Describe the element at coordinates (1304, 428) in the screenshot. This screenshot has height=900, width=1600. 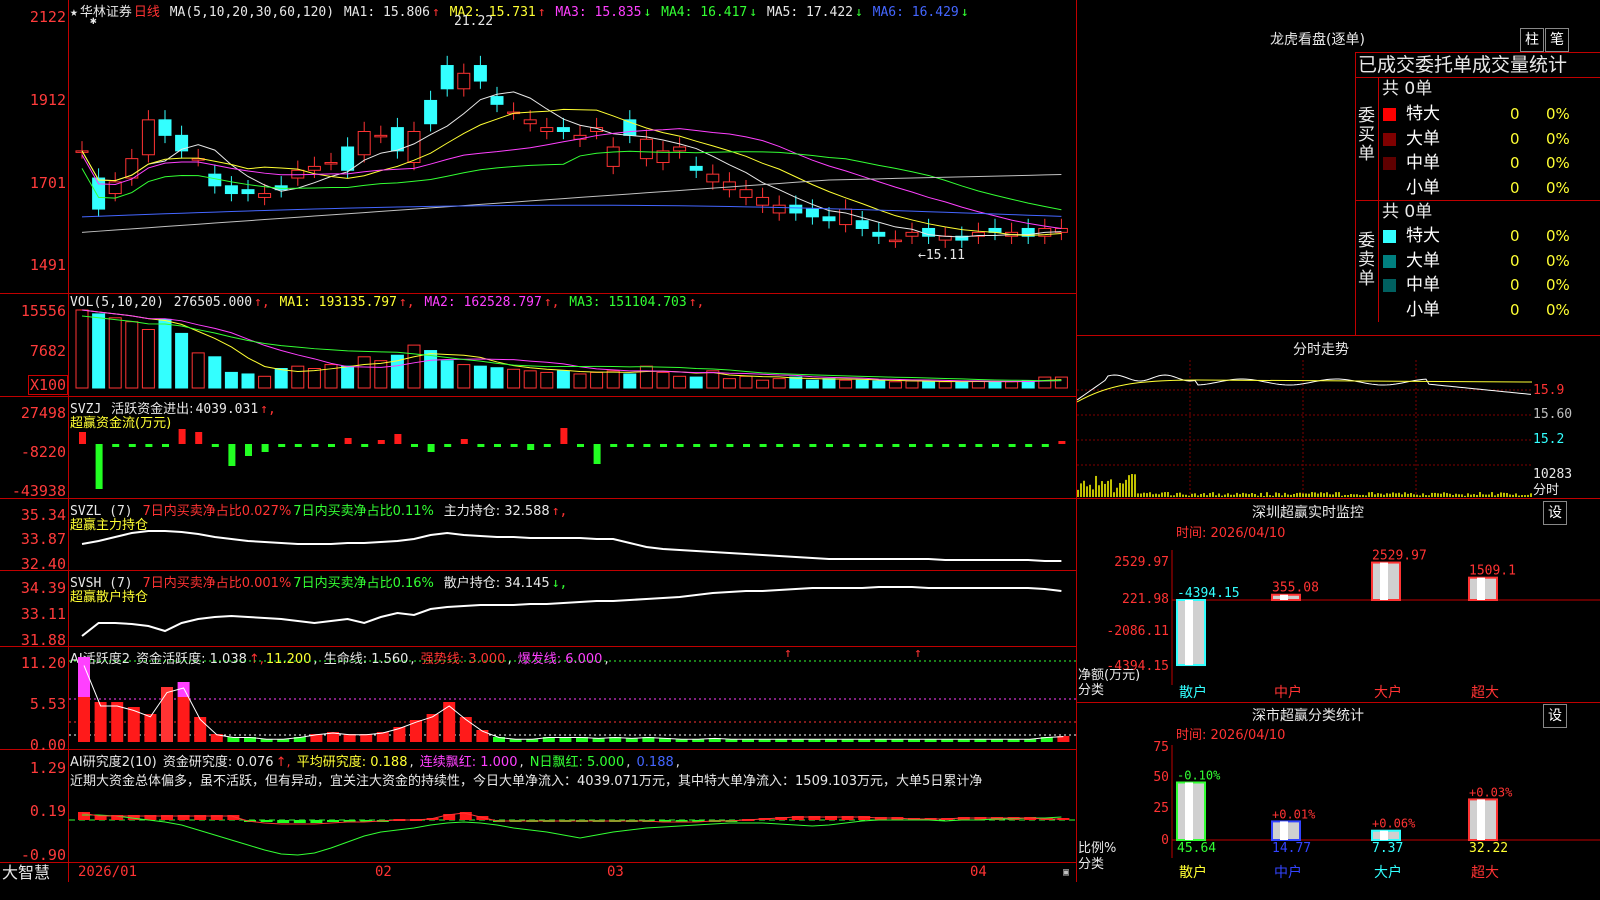
I see `intraday-chart` at that location.